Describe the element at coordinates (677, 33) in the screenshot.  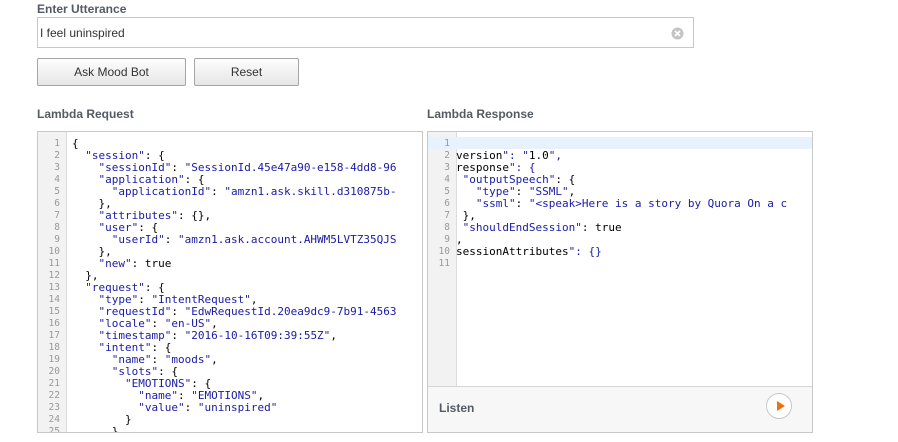
I see `clear-icon` at that location.